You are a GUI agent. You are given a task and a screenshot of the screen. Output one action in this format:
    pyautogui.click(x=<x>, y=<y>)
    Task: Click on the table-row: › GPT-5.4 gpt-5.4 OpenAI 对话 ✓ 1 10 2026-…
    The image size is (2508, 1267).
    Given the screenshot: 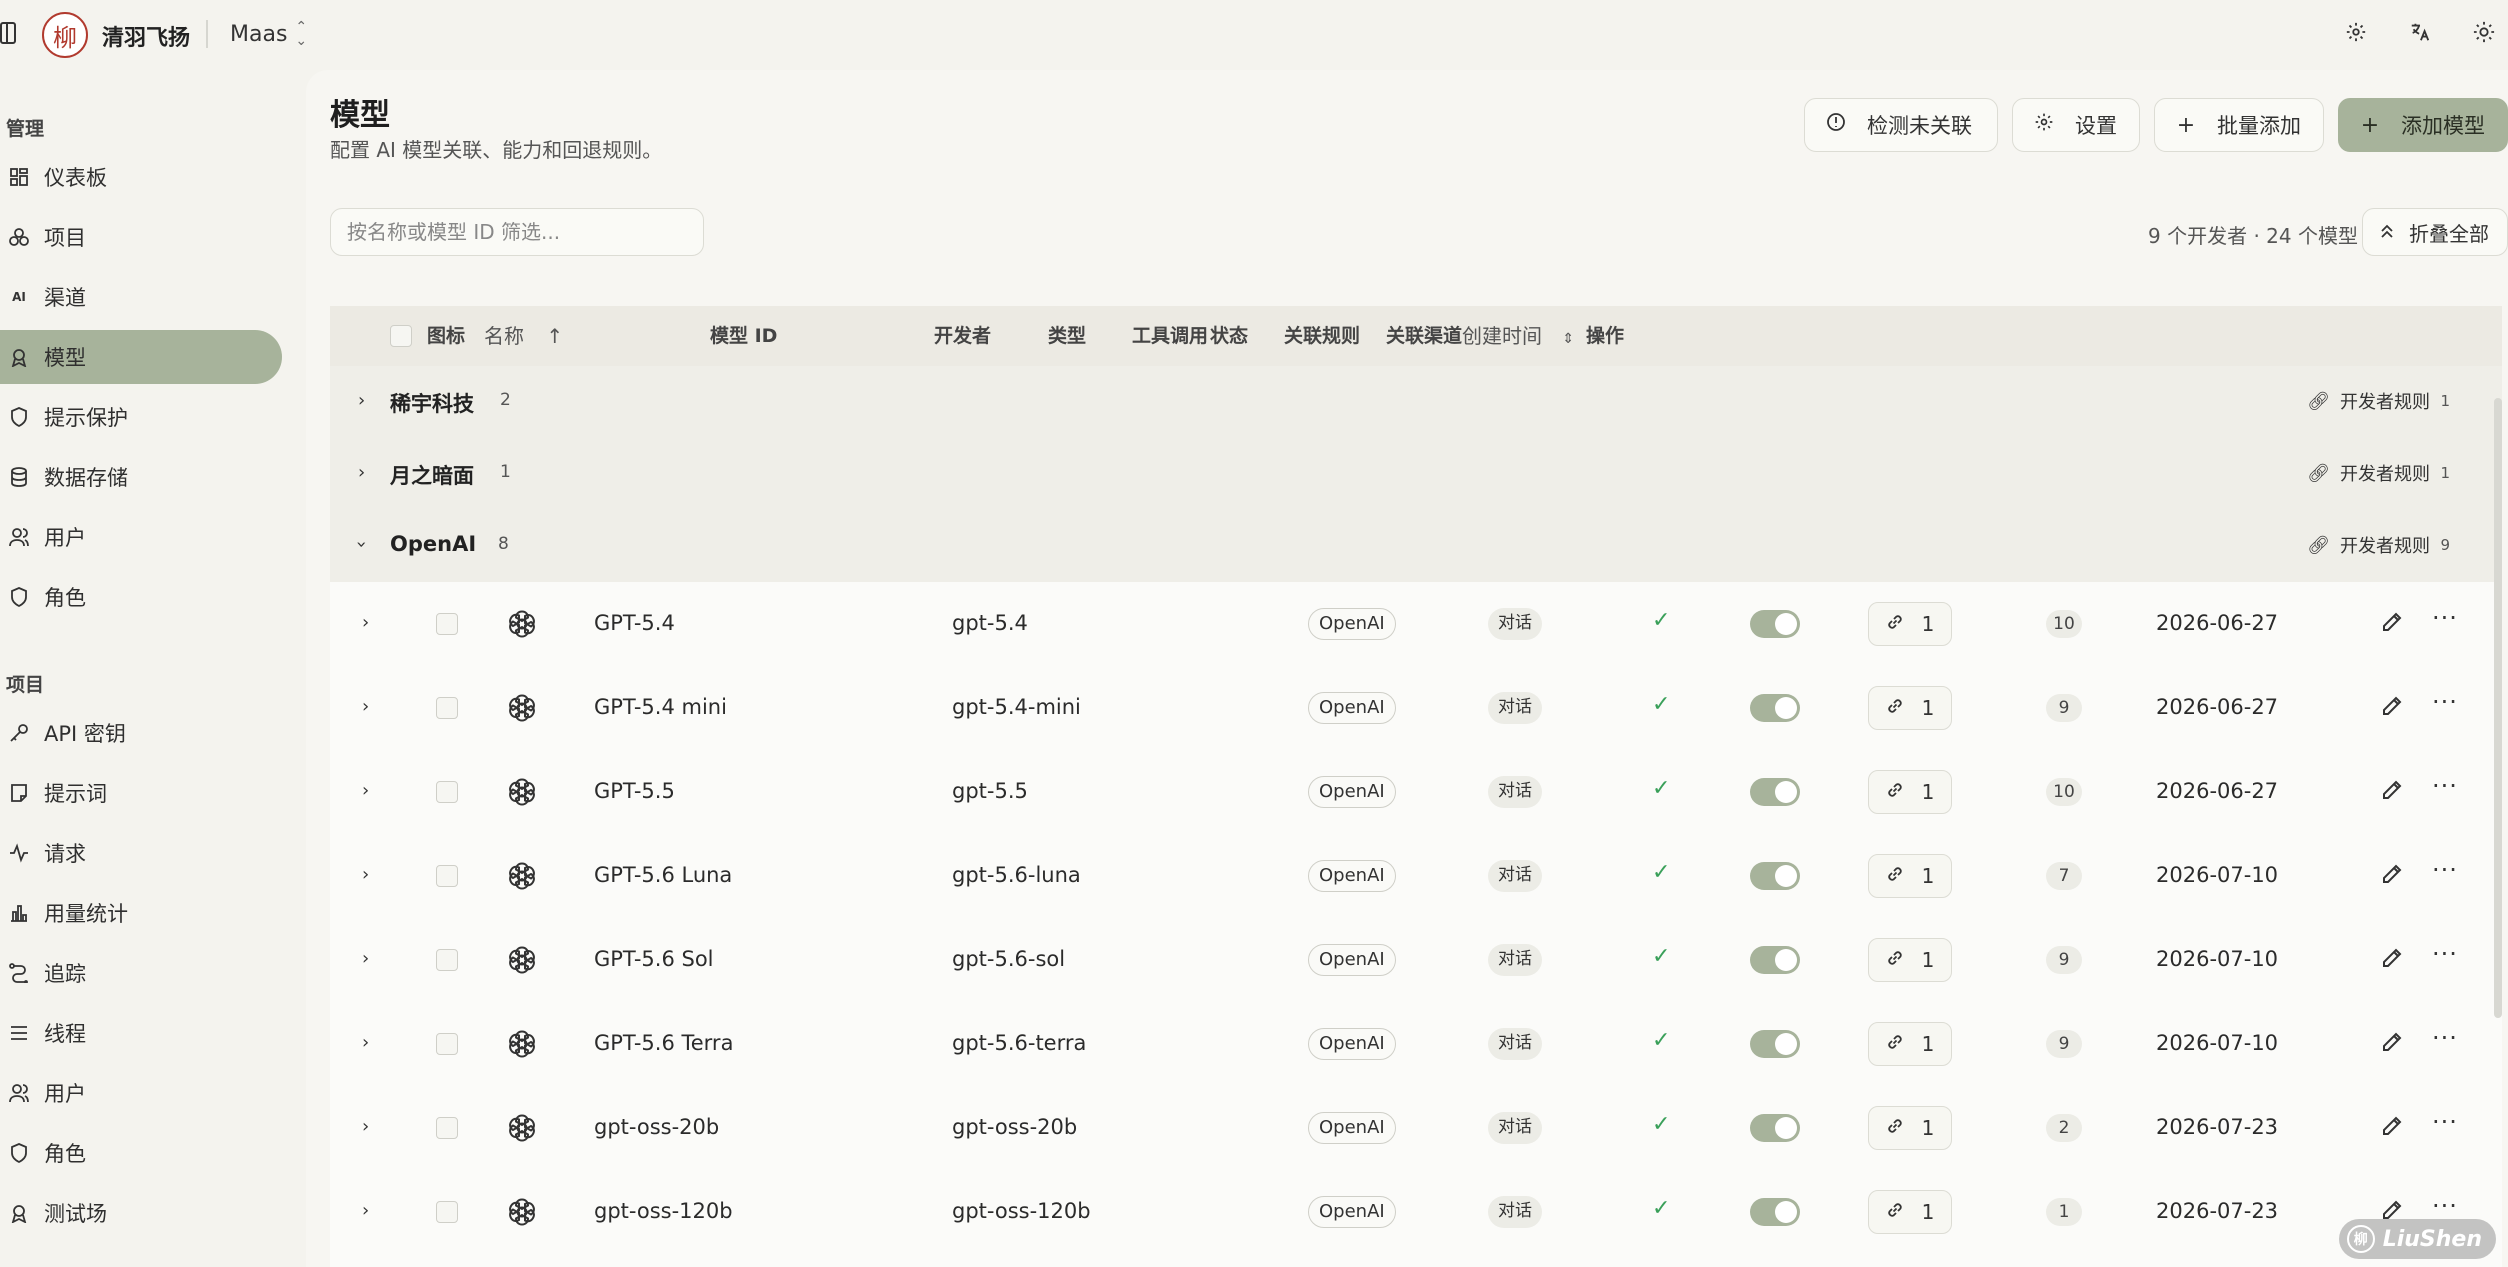 What is the action you would take?
    pyautogui.click(x=1416, y=624)
    